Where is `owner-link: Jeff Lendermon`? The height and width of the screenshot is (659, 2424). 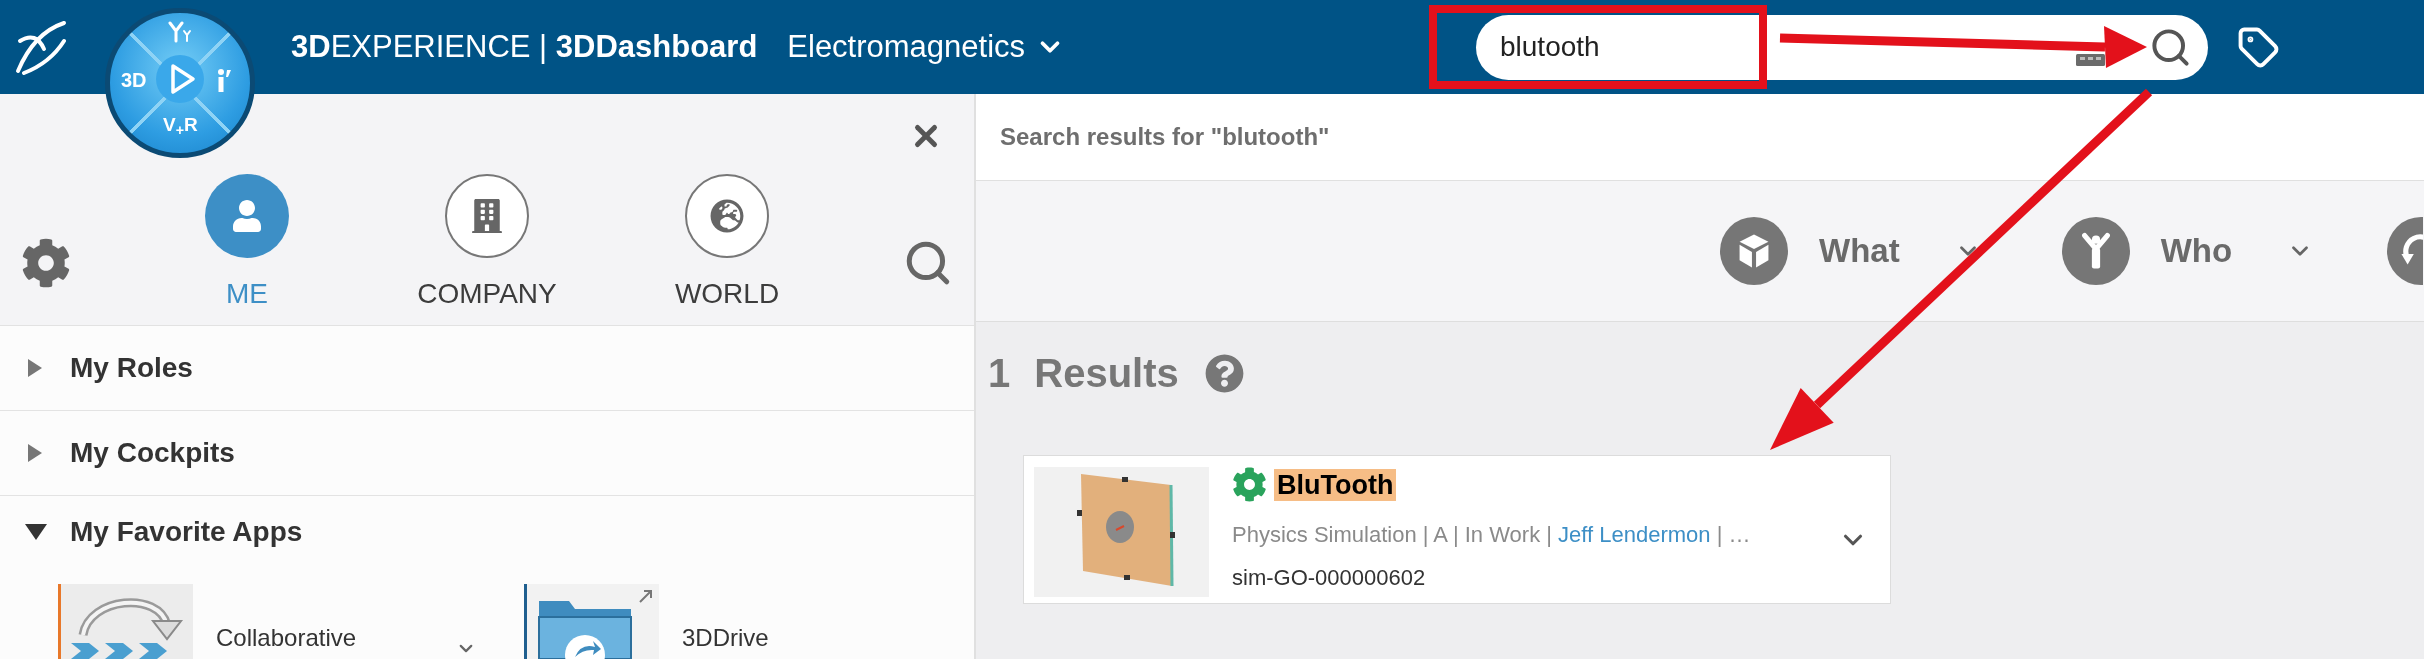
owner-link: Jeff Lendermon is located at coordinates (1634, 534).